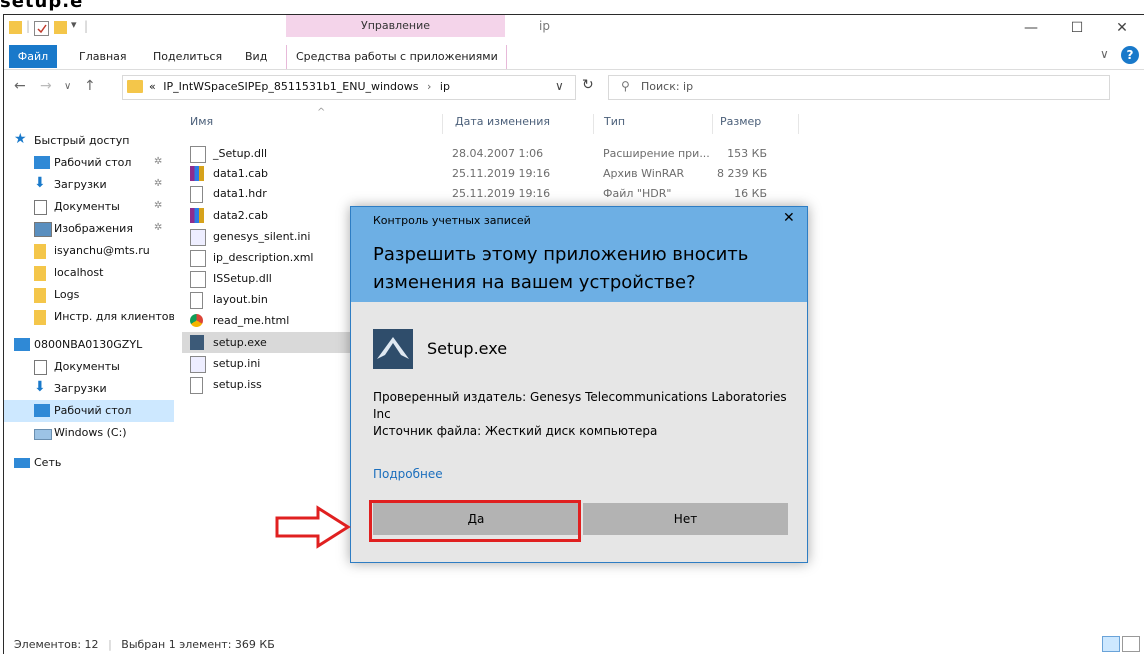  What do you see at coordinates (321, 112) in the screenshot?
I see `sort-ascending-icon: ^` at bounding box center [321, 112].